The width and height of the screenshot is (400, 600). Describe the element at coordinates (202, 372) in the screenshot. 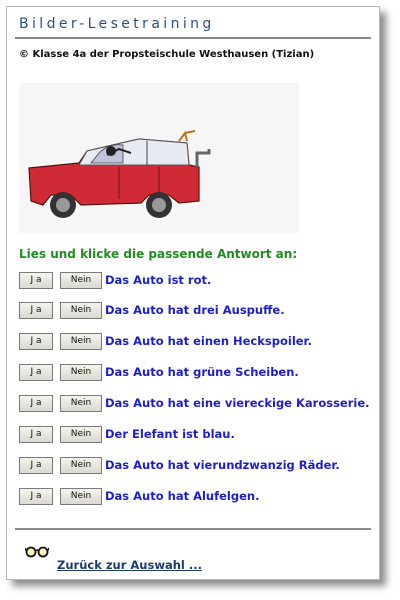

I see `statement-text: Das Auto hat grüne Scheiben.` at that location.